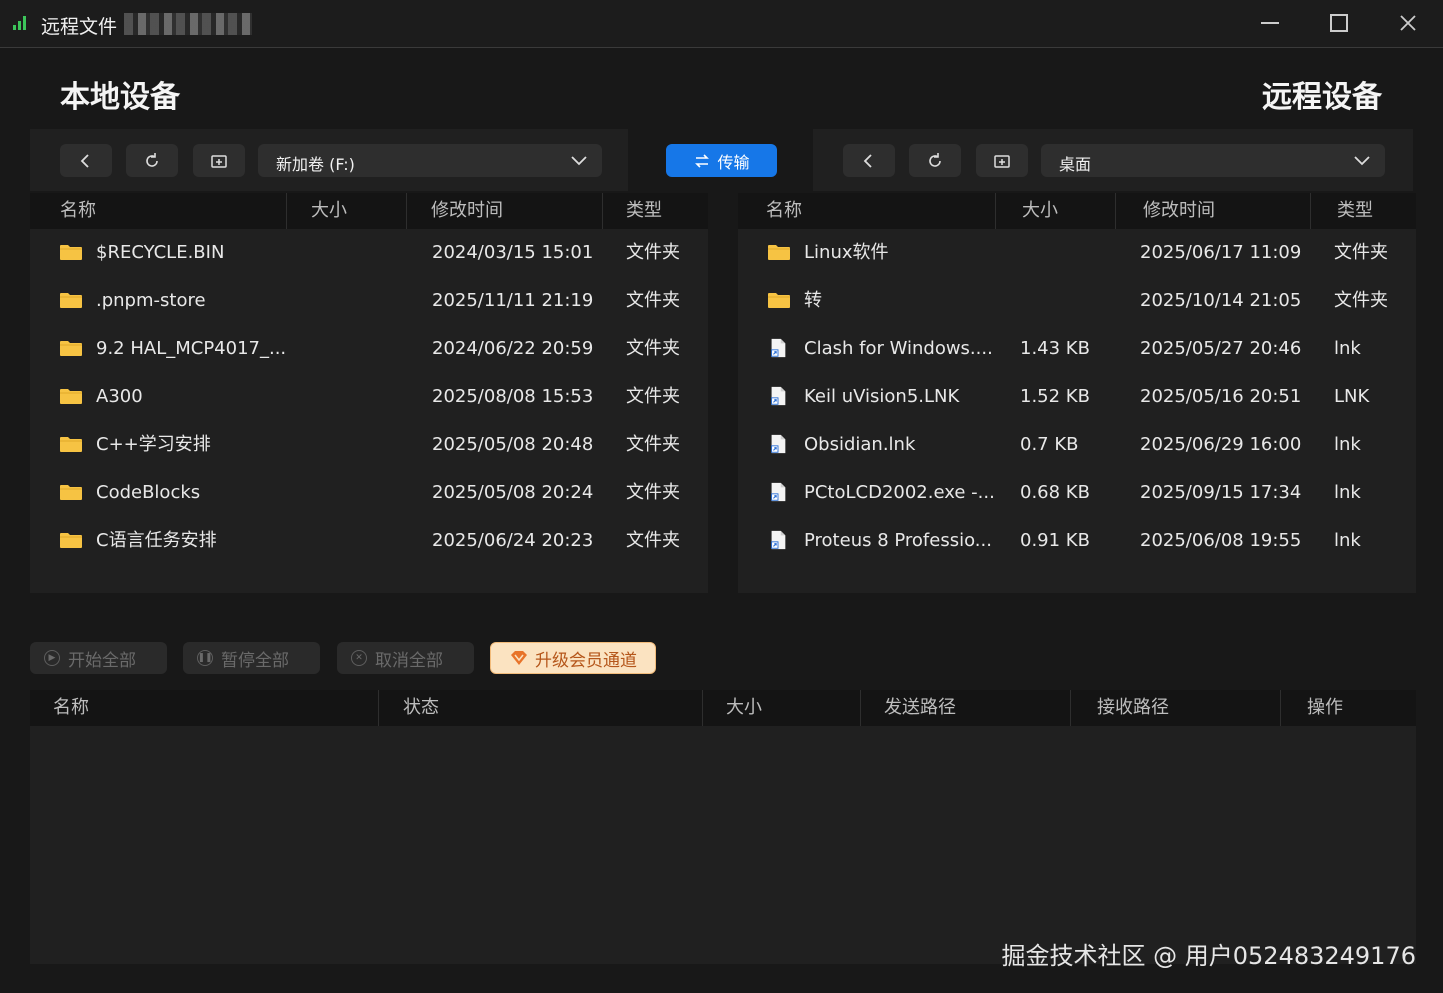 The width and height of the screenshot is (1443, 993). I want to click on file-size: 1.52 KB, so click(1055, 396).